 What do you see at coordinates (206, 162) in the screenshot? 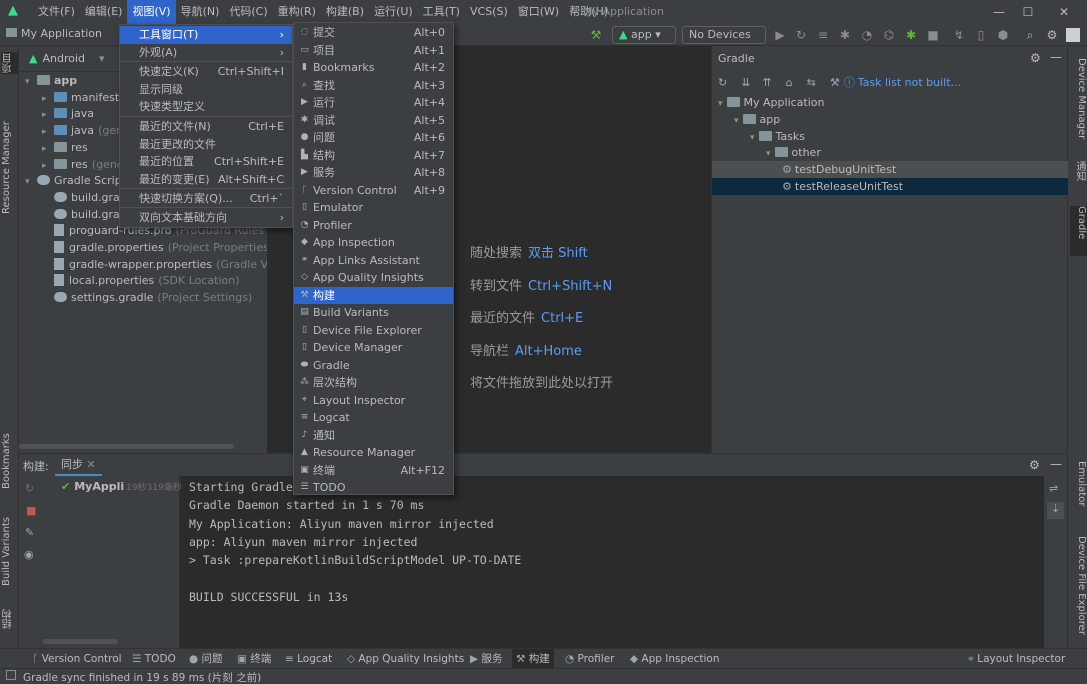
I see `view-menu-item: 最近的位置 Ctrl+Shift+E` at bounding box center [206, 162].